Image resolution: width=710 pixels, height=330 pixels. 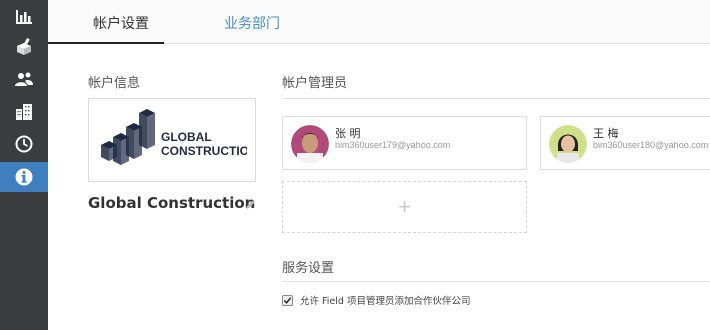 I want to click on service-settings-heading: 服务设置, so click(x=308, y=268).